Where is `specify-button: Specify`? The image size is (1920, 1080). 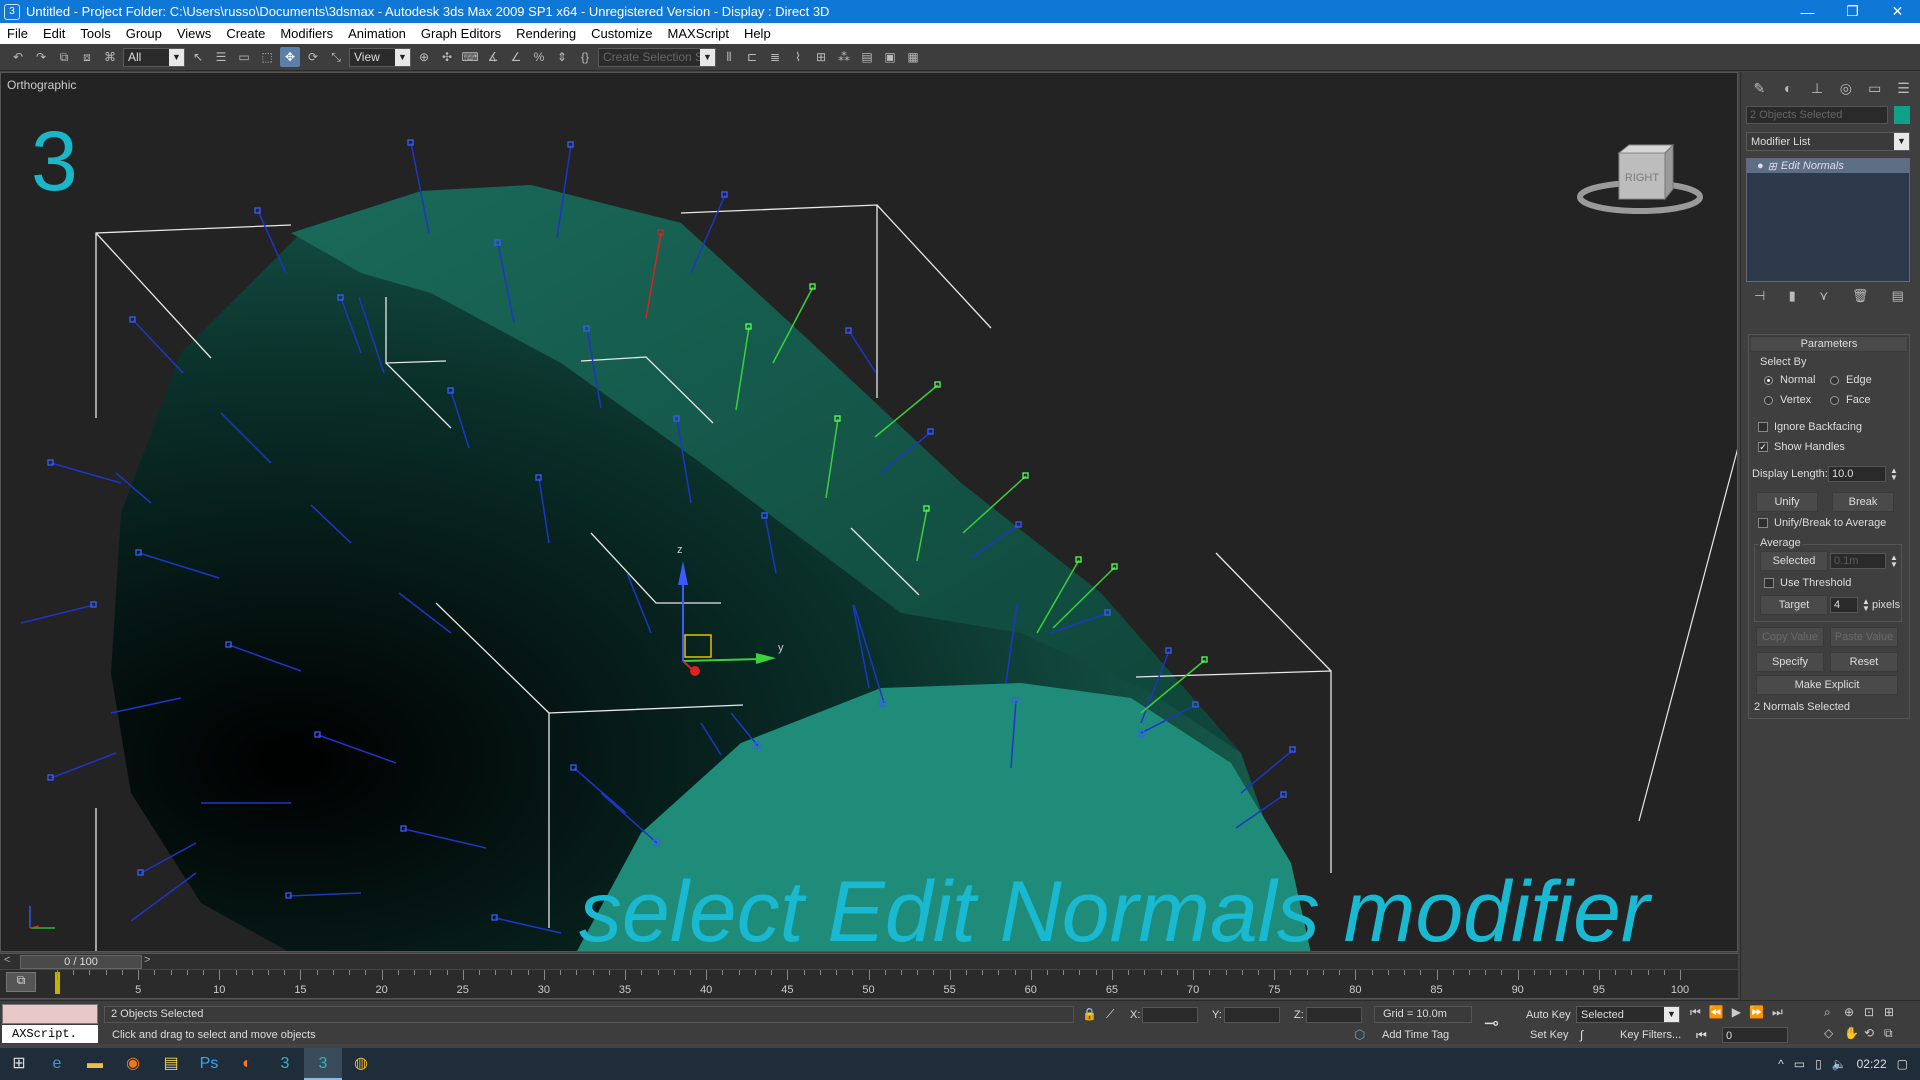 specify-button: Specify is located at coordinates (1790, 662).